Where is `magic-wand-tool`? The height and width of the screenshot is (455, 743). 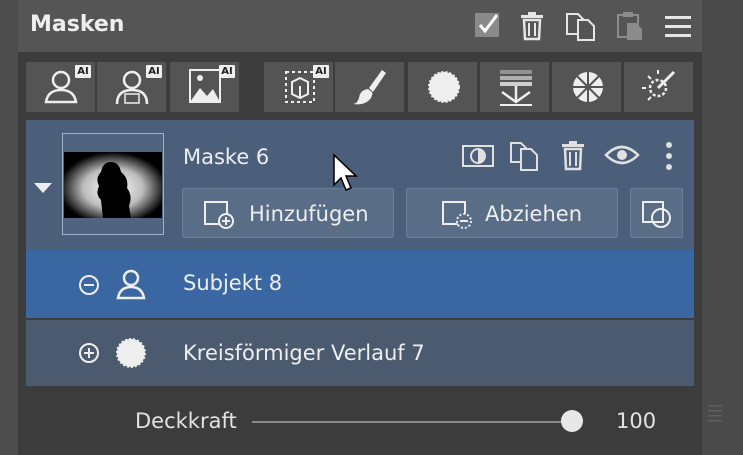 magic-wand-tool is located at coordinates (659, 87).